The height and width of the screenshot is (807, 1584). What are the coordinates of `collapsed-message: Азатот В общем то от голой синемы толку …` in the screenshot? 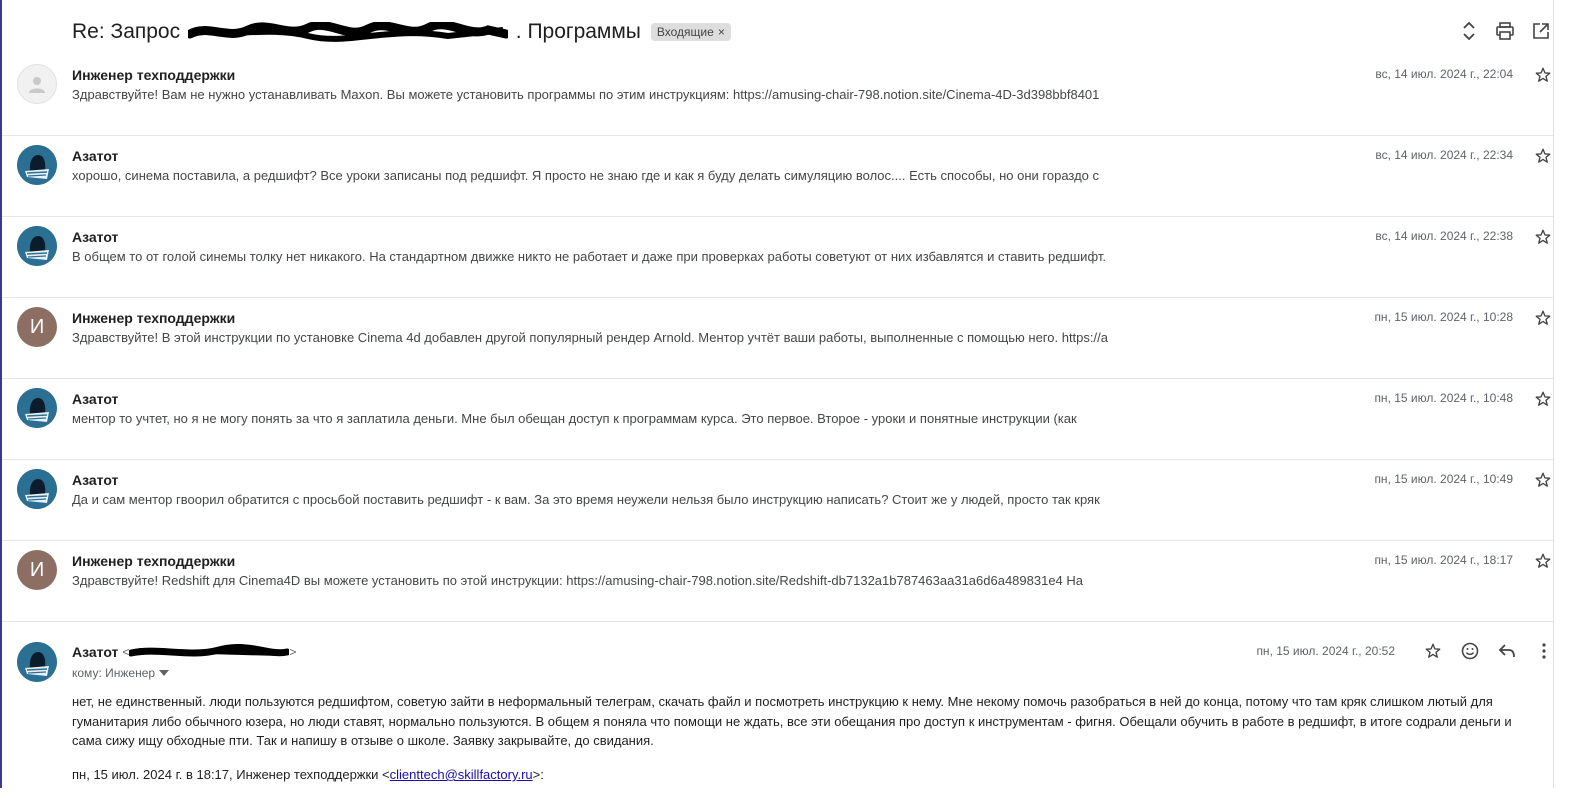 It's located at (777, 257).